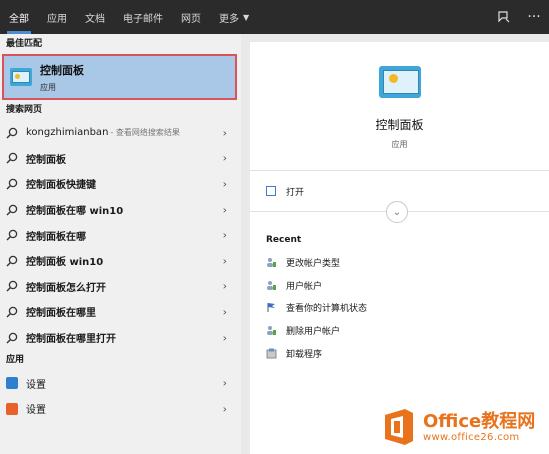 The height and width of the screenshot is (454, 549). I want to click on tab-web-label: 网页, so click(191, 19).